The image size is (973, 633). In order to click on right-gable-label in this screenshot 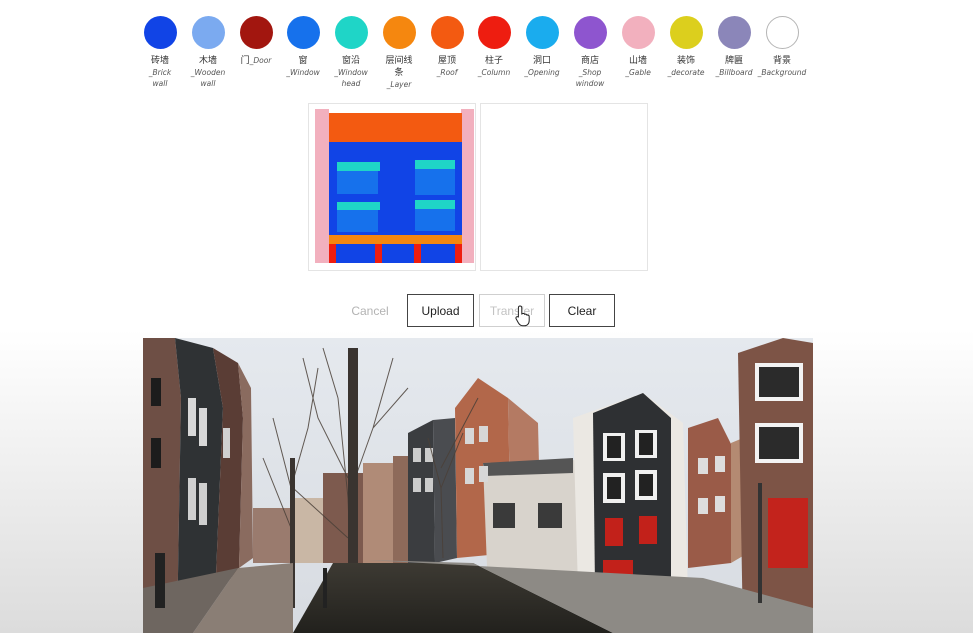, I will do `click(467, 186)`.